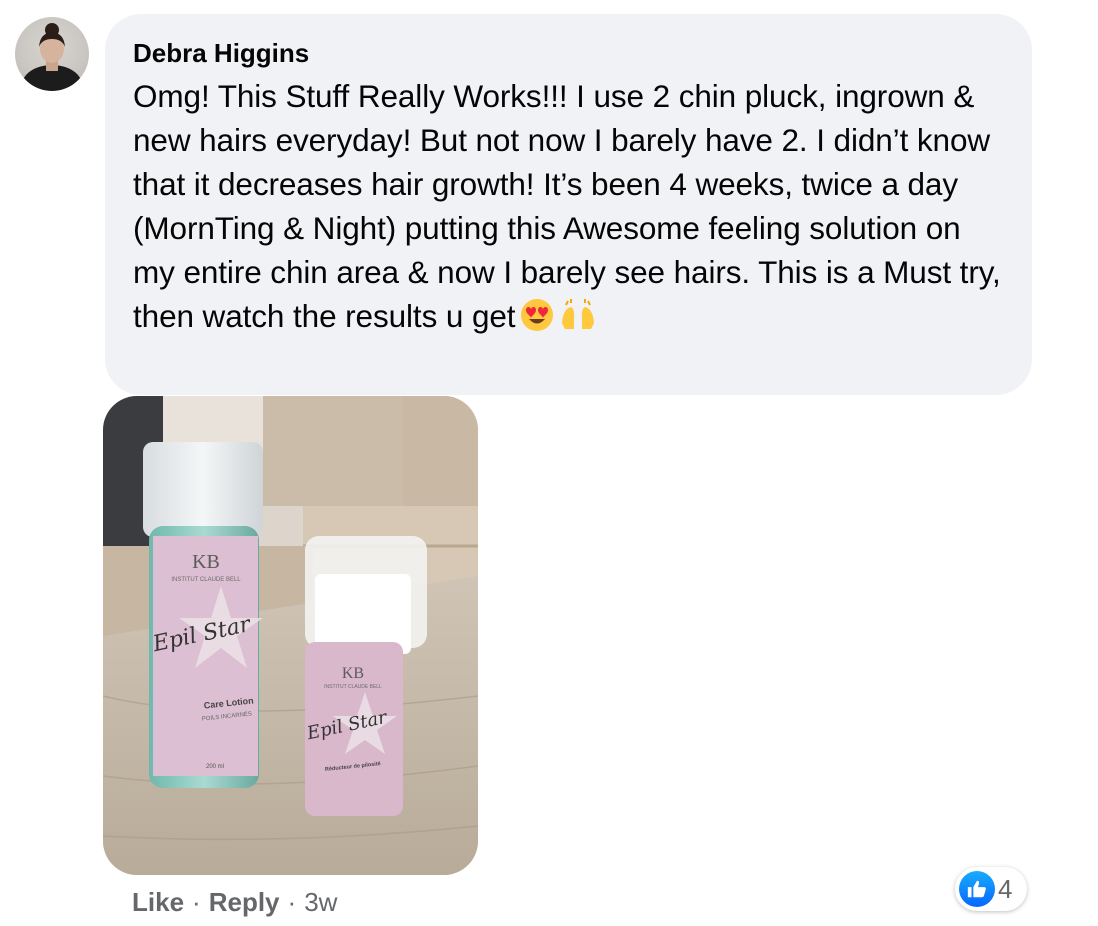 This screenshot has height=926, width=1098. Describe the element at coordinates (569, 53) in the screenshot. I see `comment-author: Debra Higgins` at that location.